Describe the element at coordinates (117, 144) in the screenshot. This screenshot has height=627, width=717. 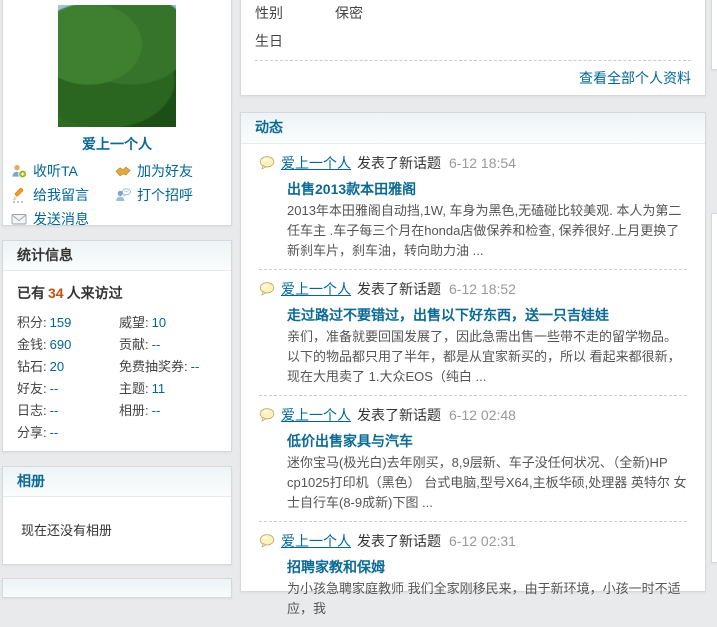
I see `username: 爱上一个人` at that location.